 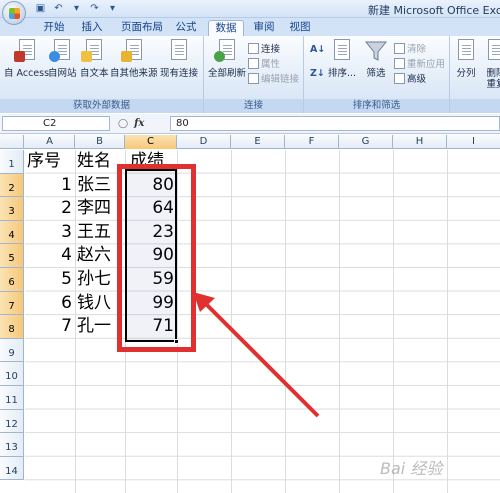 I want to click on office-logo-icon, so click(x=14, y=13).